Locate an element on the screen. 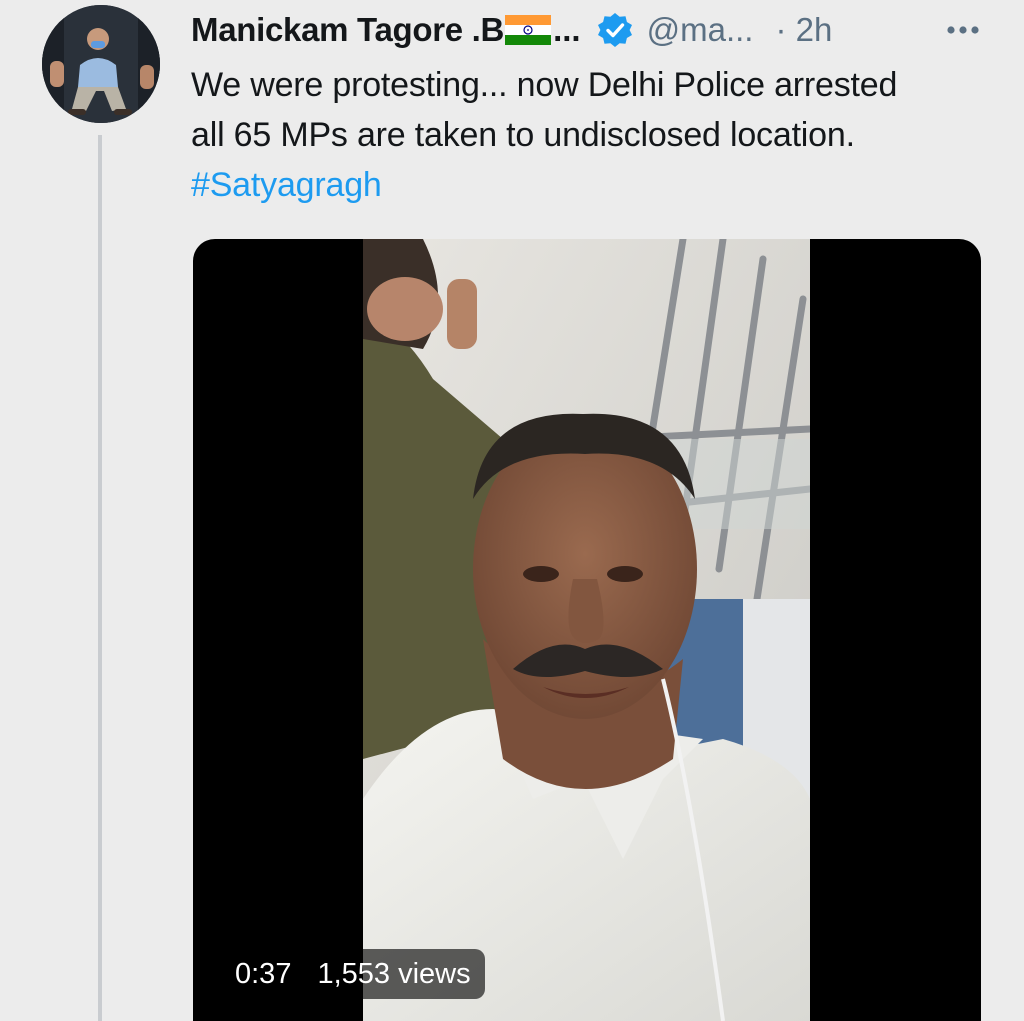 The width and height of the screenshot is (1024, 1021). avatar-photo is located at coordinates (101, 64).